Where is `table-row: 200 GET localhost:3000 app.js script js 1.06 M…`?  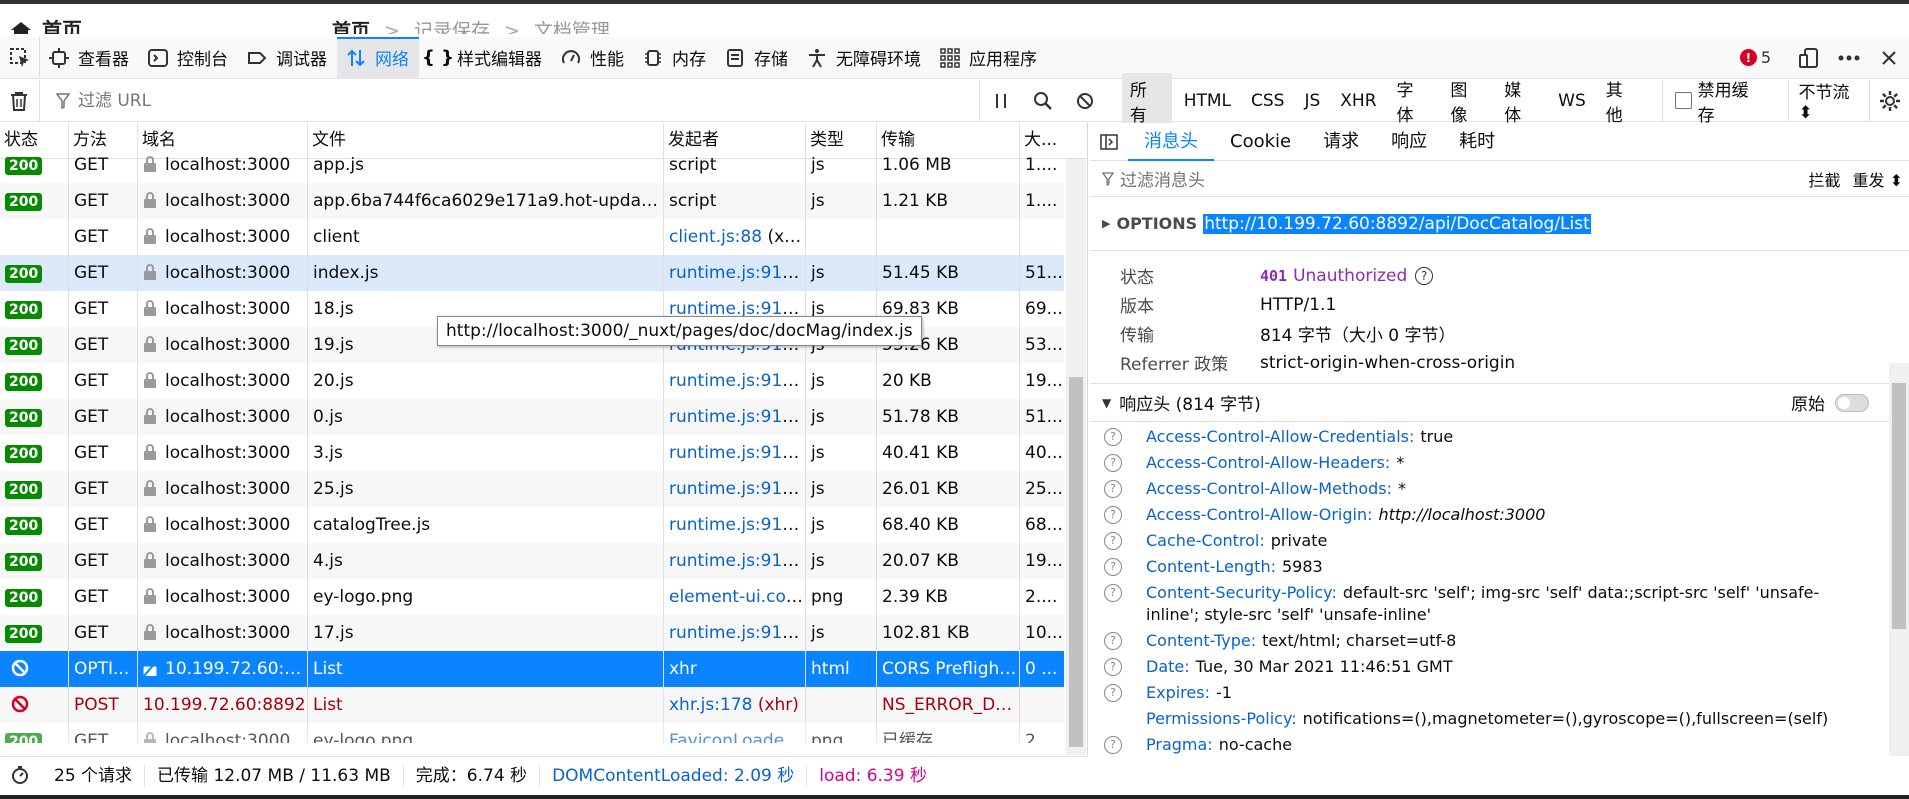 table-row: 200 GET localhost:3000 app.js script js 1.06 M… is located at coordinates (532, 165).